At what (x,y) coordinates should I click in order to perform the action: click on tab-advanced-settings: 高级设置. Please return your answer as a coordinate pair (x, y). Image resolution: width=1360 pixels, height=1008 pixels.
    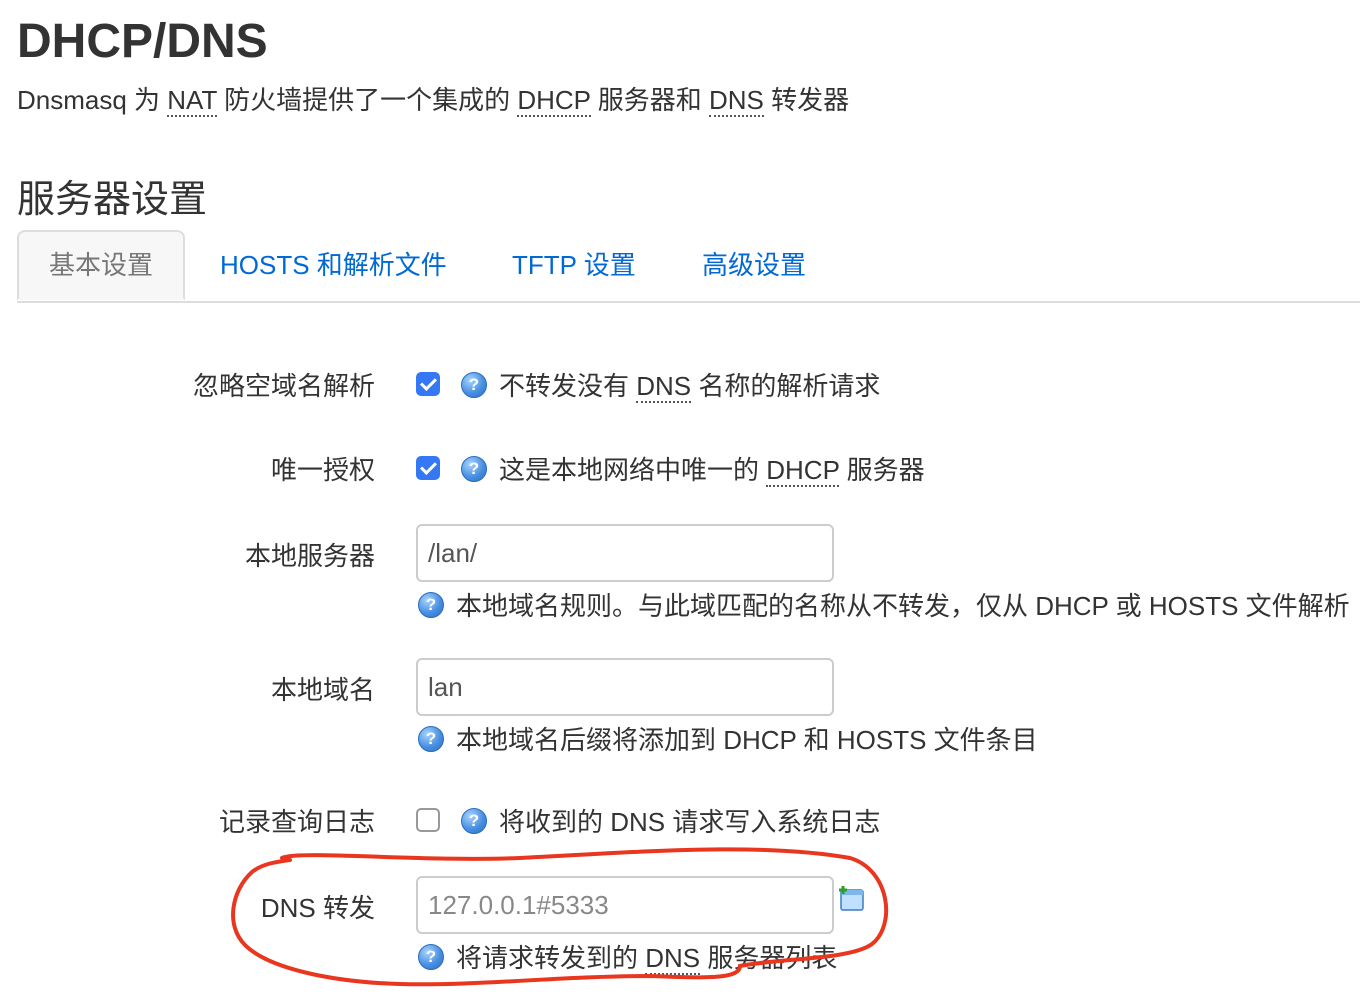
    Looking at the image, I should click on (754, 265).